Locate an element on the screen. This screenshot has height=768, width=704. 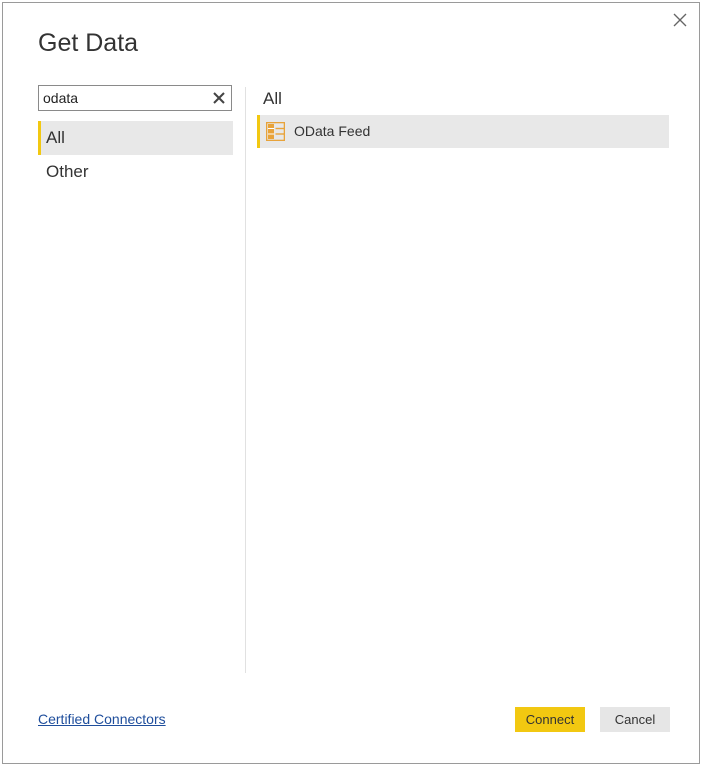
results-header: All is located at coordinates (272, 98).